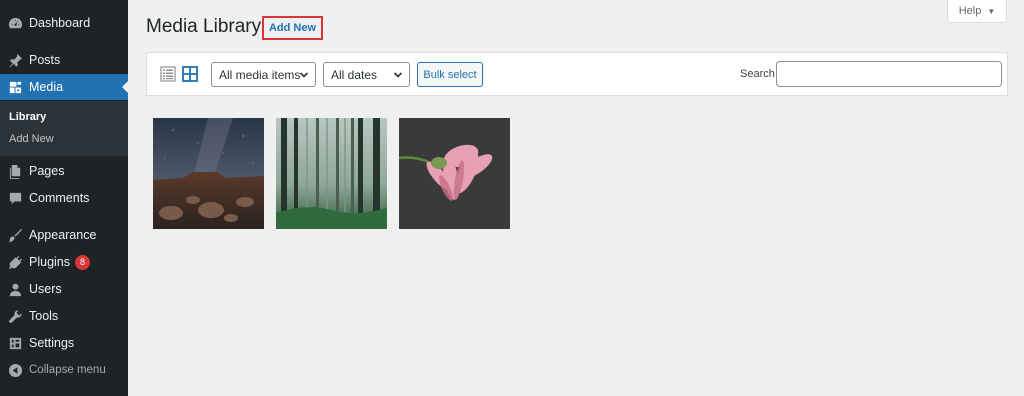 Image resolution: width=1024 pixels, height=396 pixels. I want to click on misty-forest-photo, so click(331, 173).